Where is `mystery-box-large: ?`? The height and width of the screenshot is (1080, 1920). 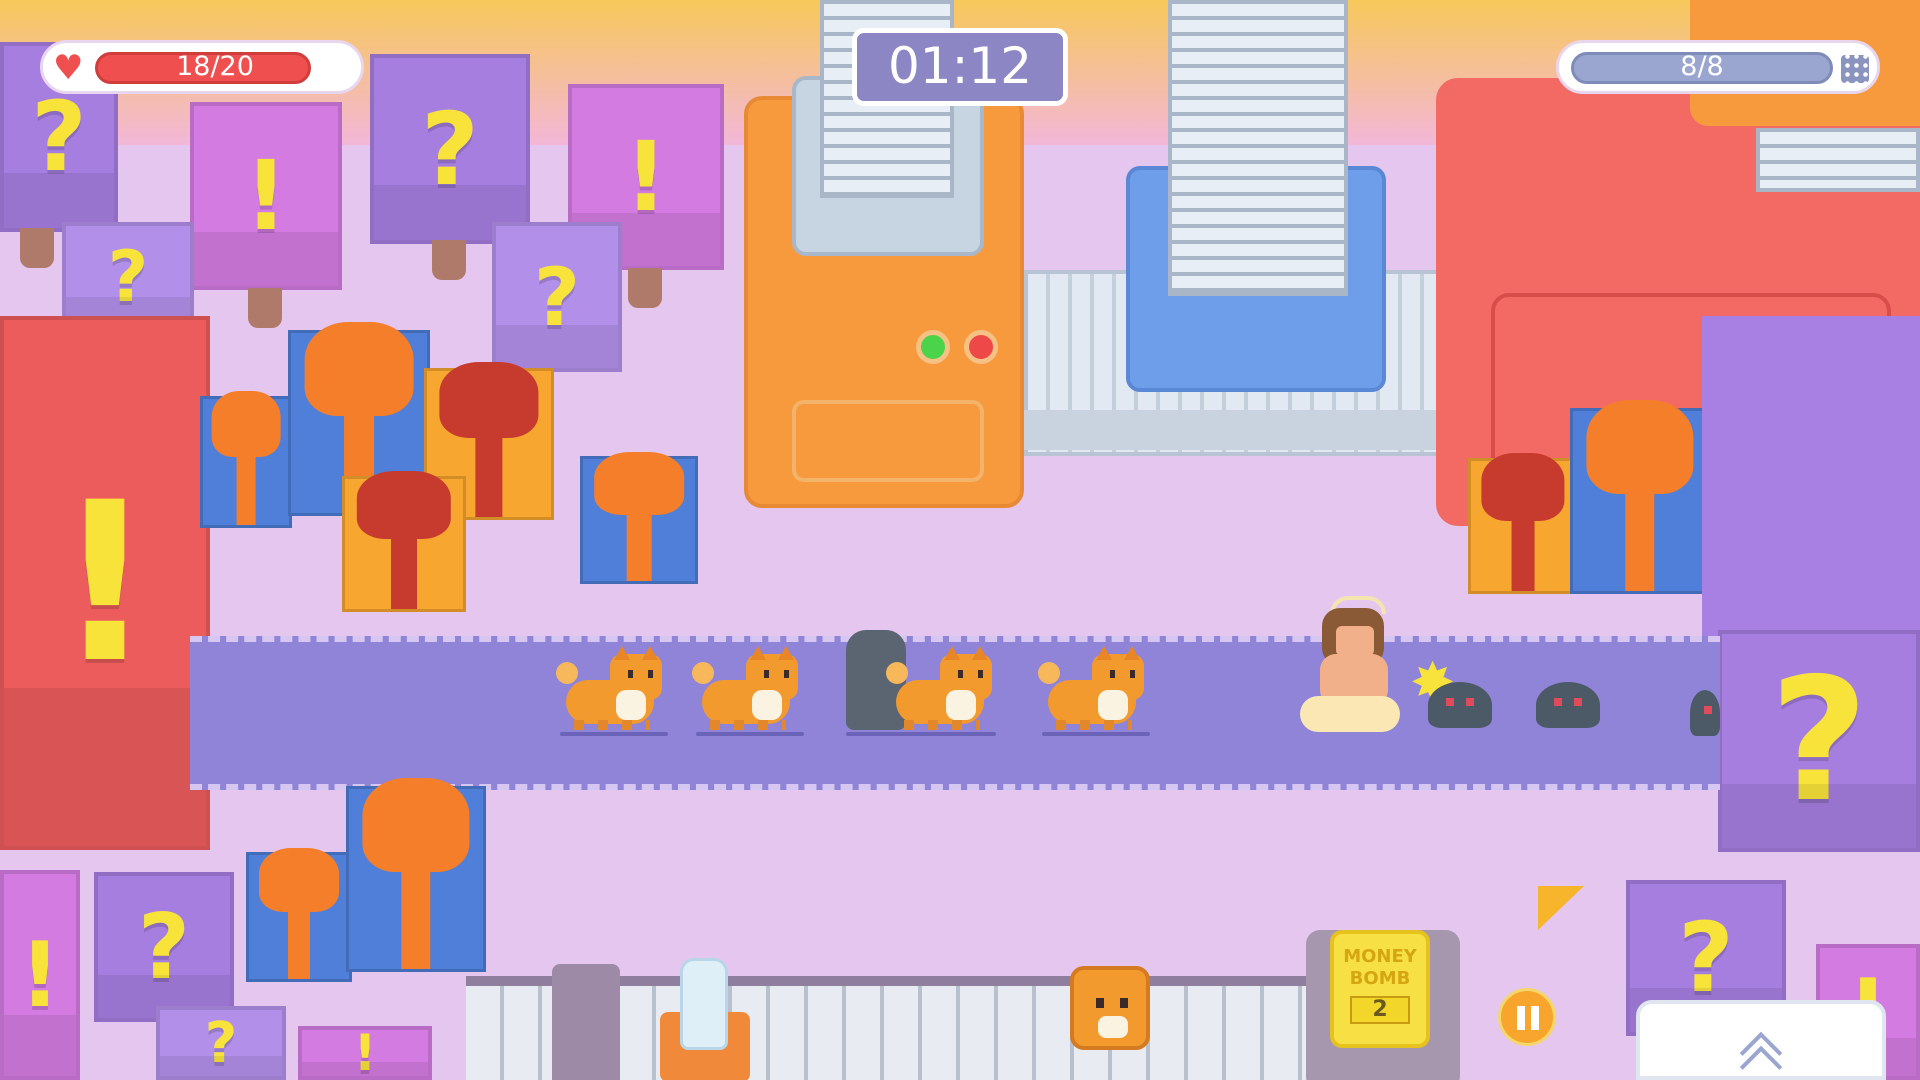
mystery-box-large: ? is located at coordinates (1819, 741).